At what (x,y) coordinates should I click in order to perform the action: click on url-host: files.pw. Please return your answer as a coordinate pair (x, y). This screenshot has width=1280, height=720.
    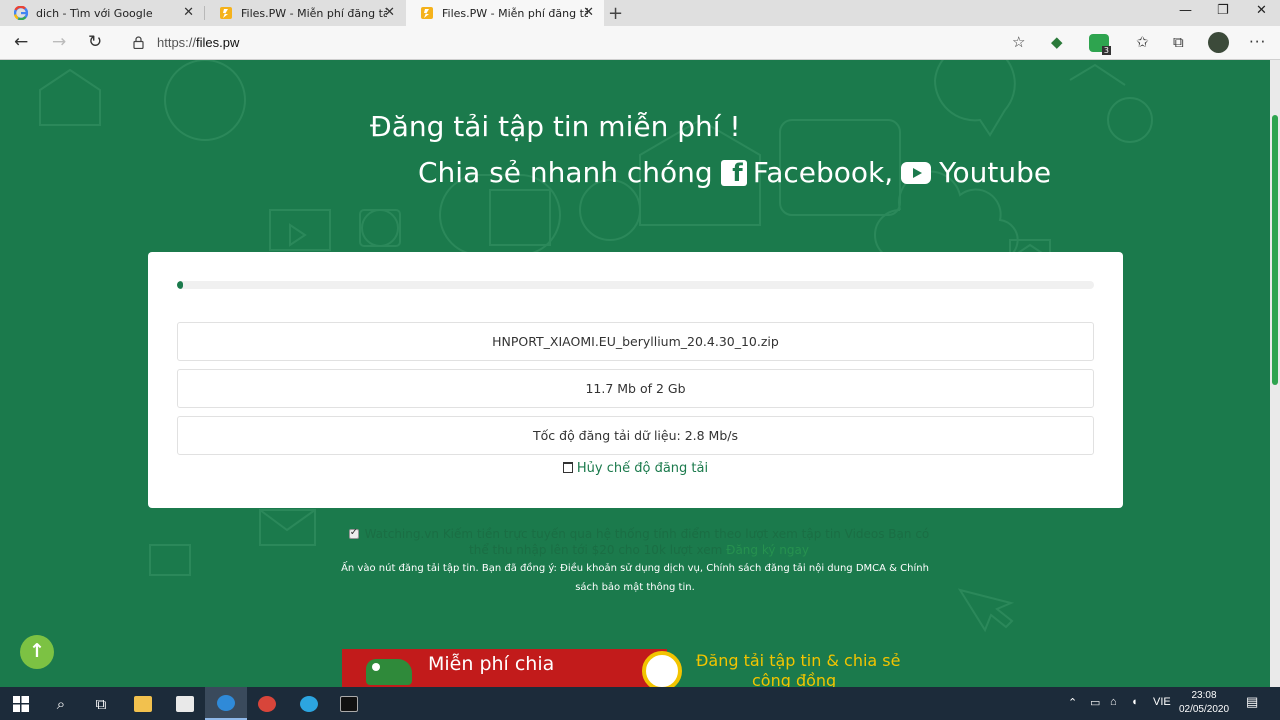
    Looking at the image, I should click on (218, 42).